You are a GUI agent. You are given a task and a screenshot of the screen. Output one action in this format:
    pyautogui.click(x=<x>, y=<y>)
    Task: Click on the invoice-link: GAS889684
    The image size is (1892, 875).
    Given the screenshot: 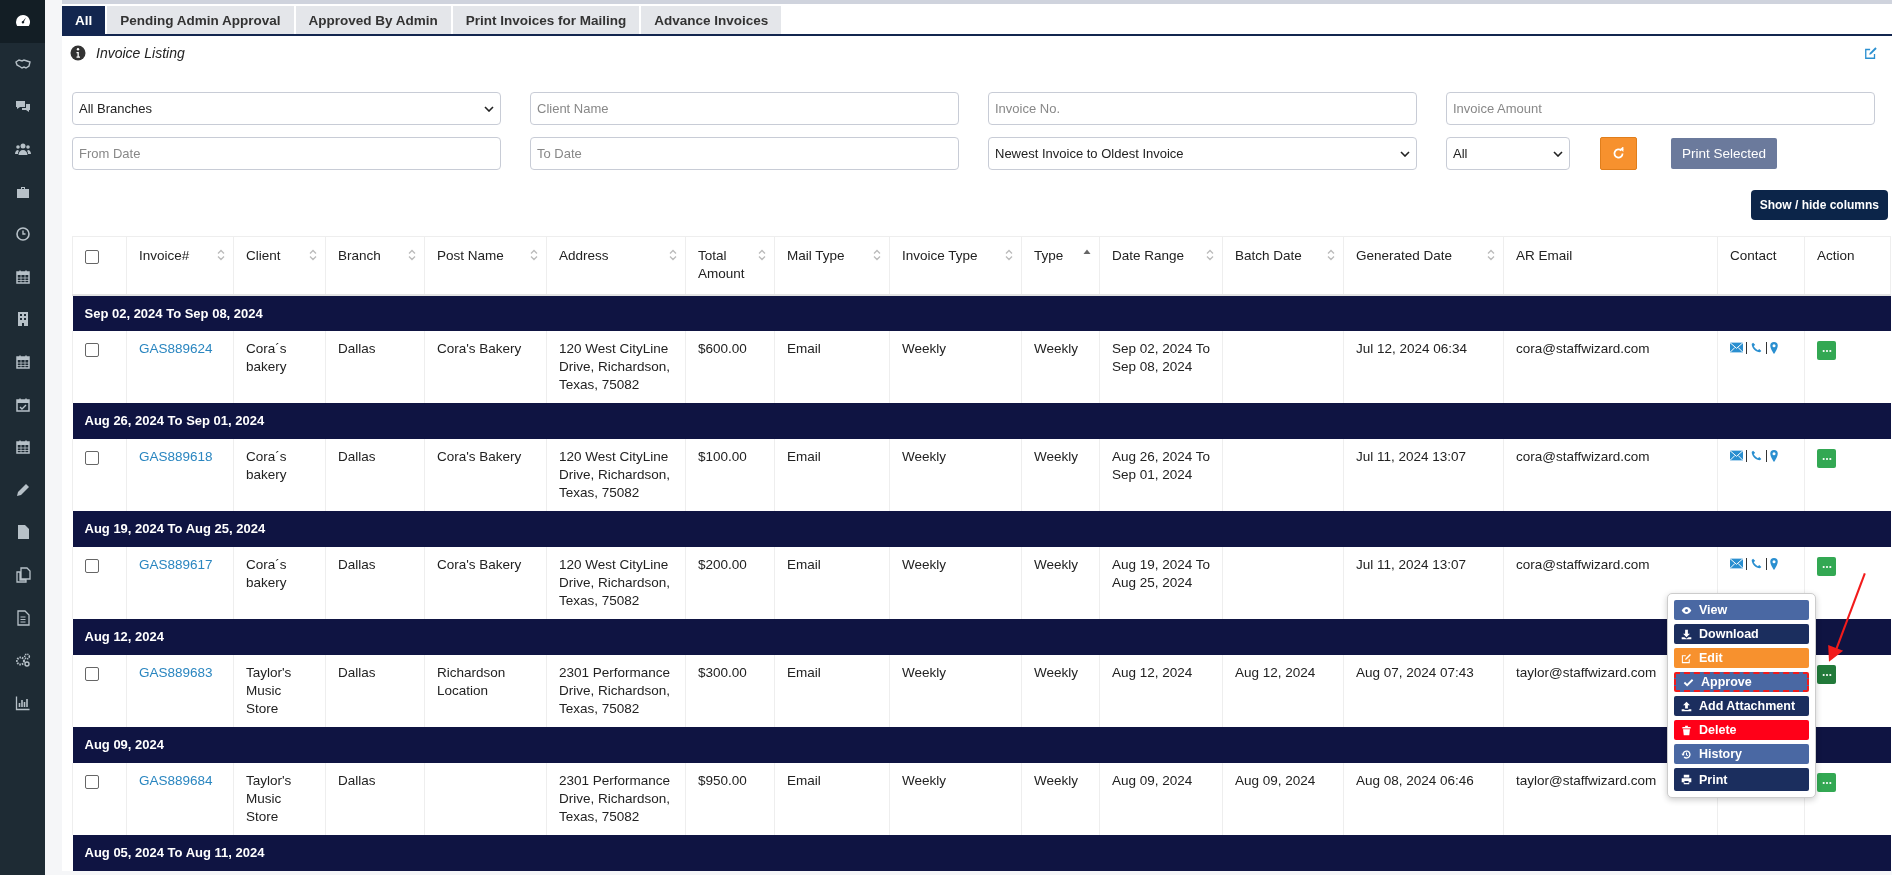 What is the action you would take?
    pyautogui.click(x=176, y=780)
    